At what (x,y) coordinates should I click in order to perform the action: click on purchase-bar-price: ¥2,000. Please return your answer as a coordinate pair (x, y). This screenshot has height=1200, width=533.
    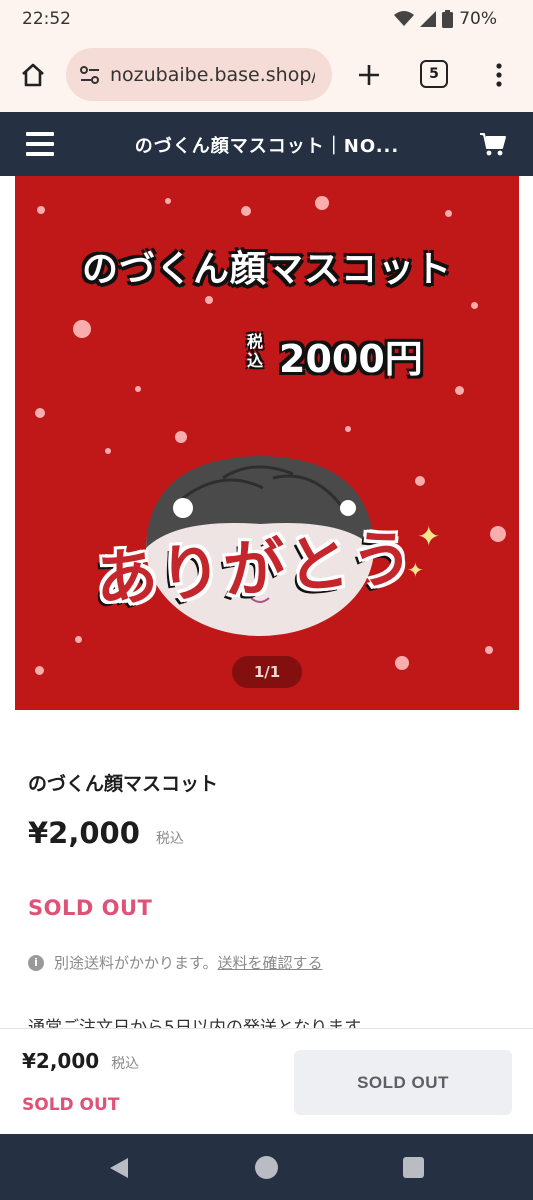
    Looking at the image, I should click on (61, 1061).